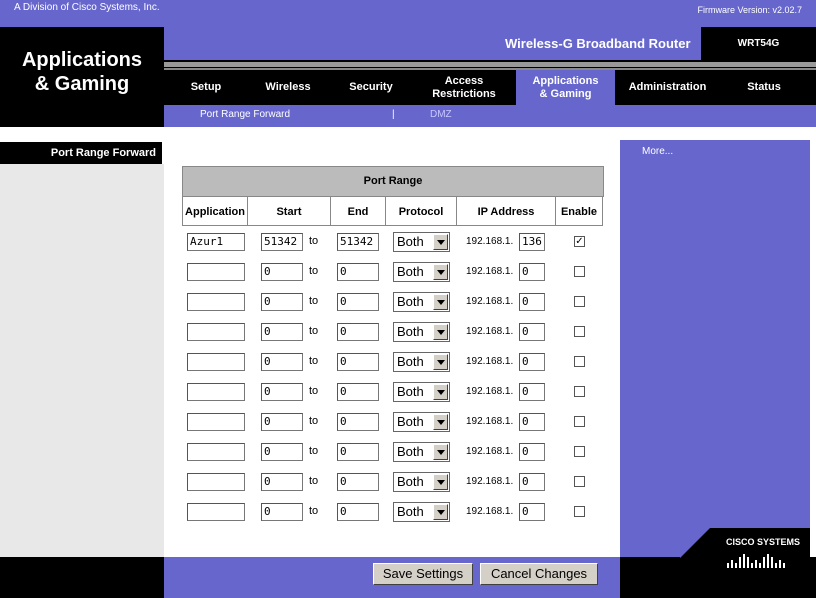 The image size is (816, 598). Describe the element at coordinates (288, 87) in the screenshot. I see `tab-wireless: Wireless` at that location.